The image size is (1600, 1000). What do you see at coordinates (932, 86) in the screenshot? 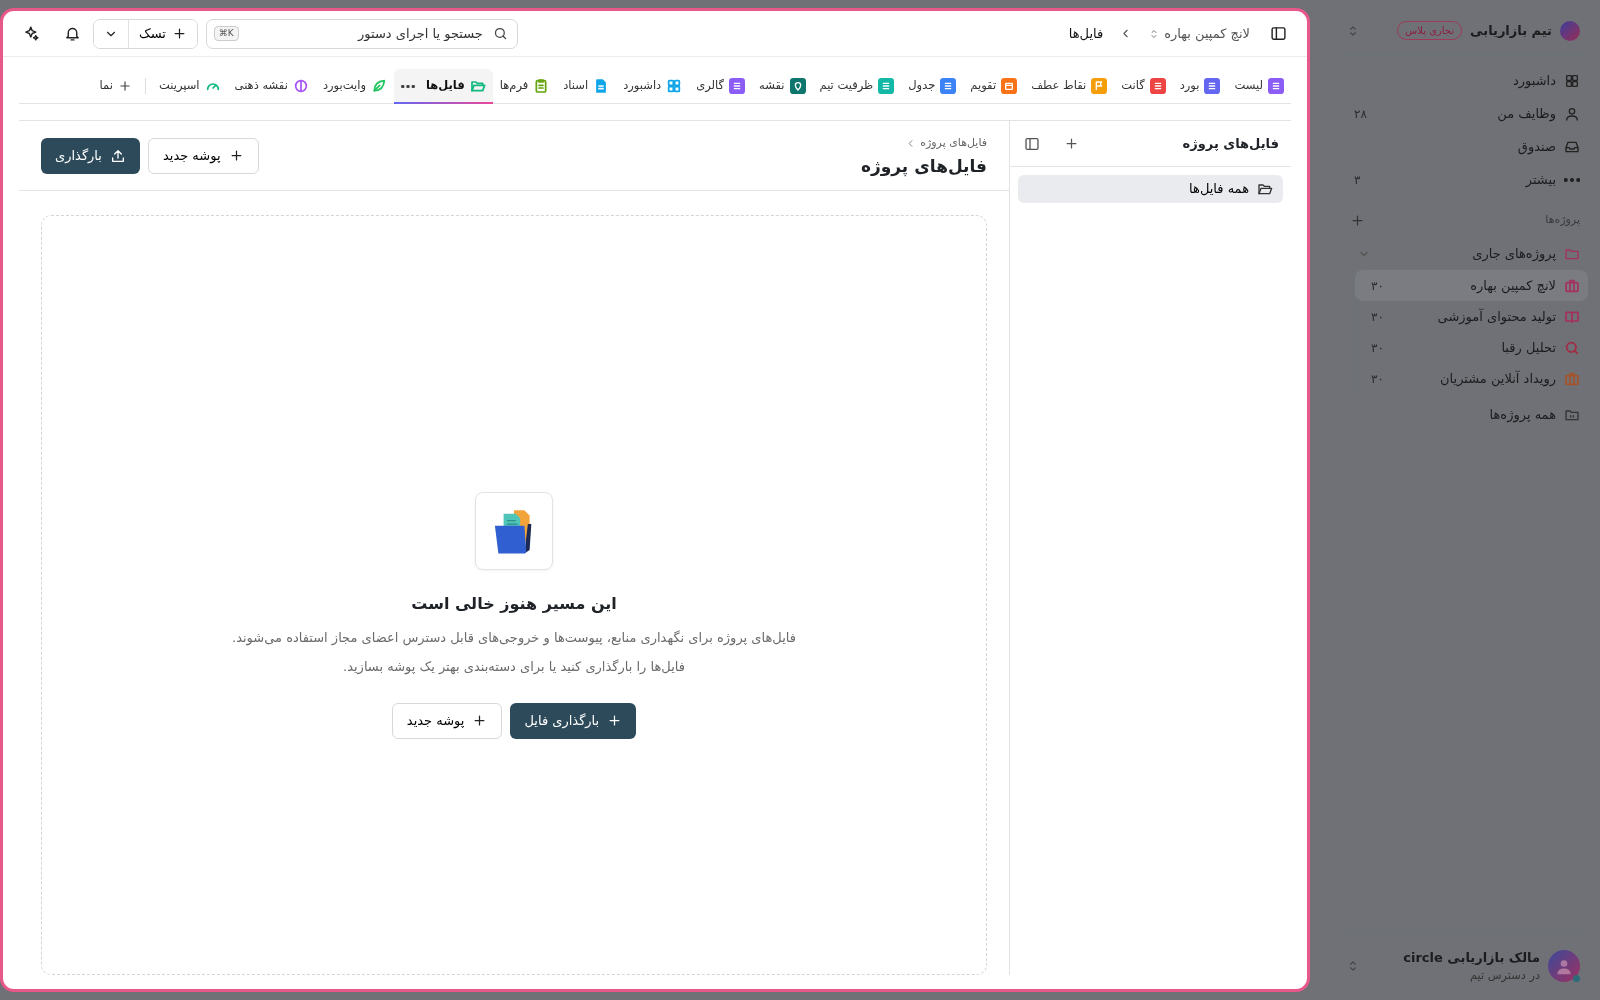
I see `view-tab: جدول` at bounding box center [932, 86].